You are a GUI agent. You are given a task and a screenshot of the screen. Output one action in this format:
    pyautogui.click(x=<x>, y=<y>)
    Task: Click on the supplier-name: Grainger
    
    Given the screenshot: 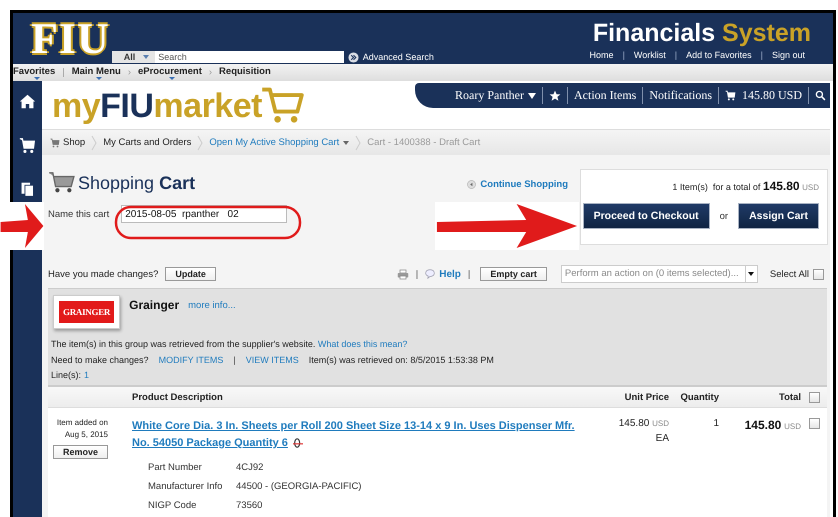 What is the action you would take?
    pyautogui.click(x=154, y=305)
    